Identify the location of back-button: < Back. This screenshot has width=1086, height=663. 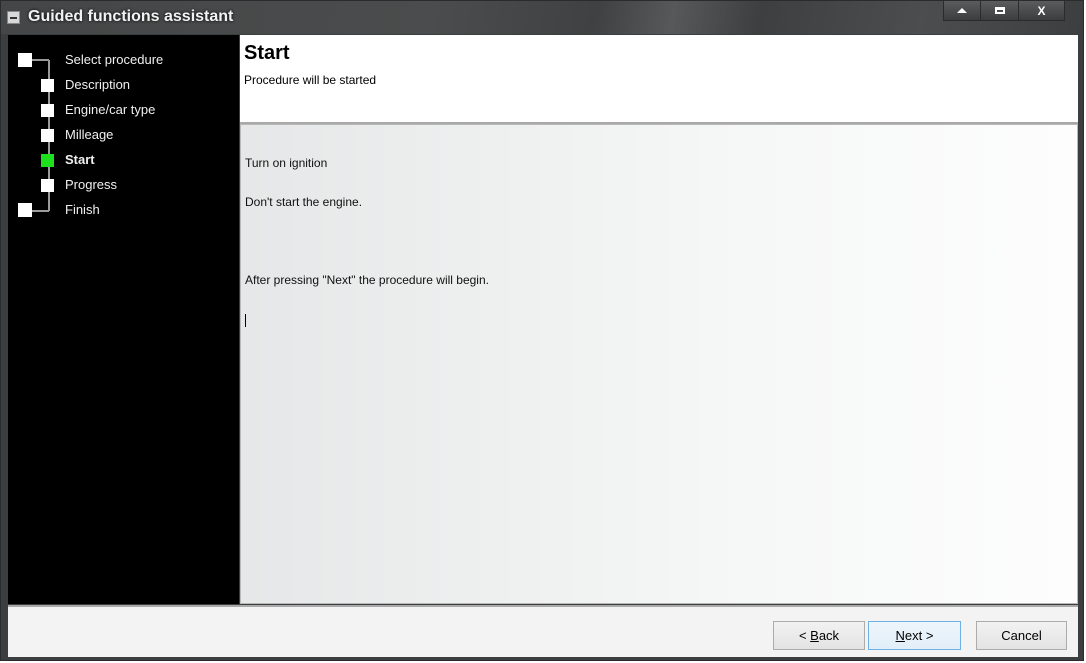
(819, 635).